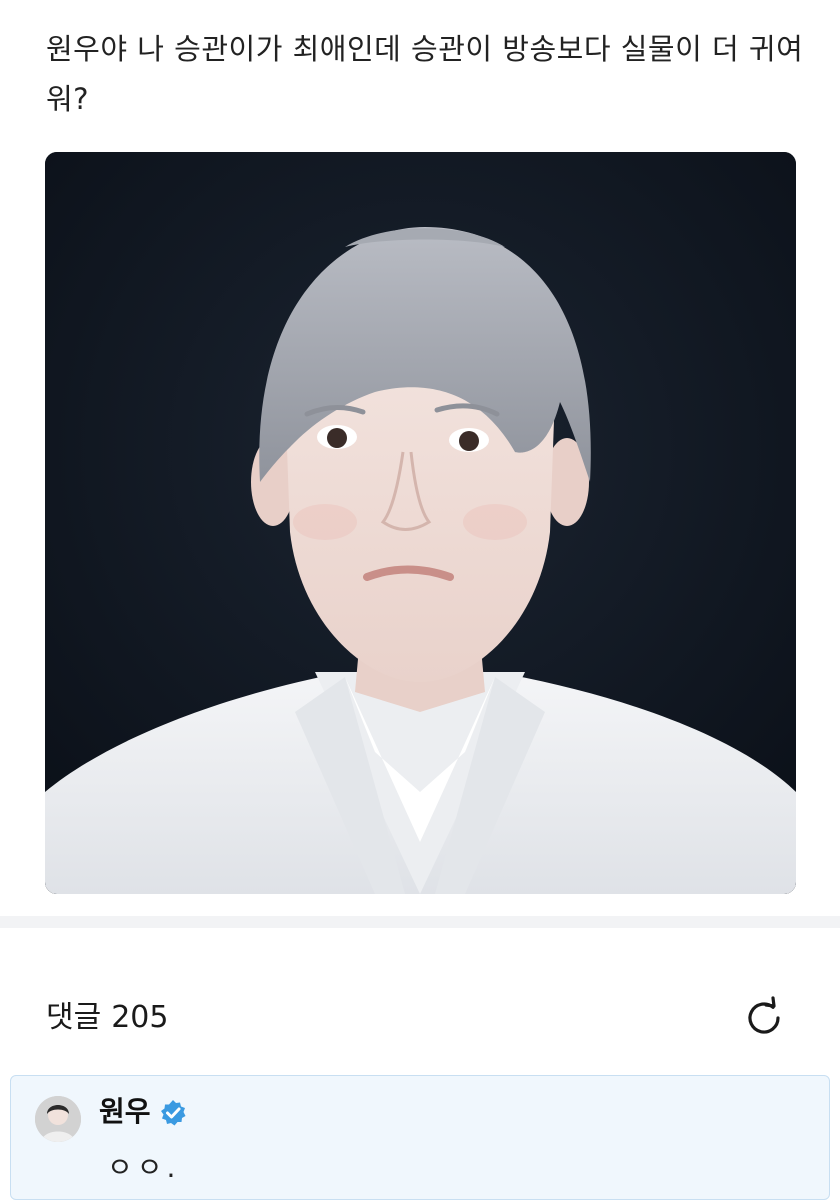 The width and height of the screenshot is (840, 1200). Describe the element at coordinates (143, 1167) in the screenshot. I see `comment-text: ㅇㅇ.` at that location.